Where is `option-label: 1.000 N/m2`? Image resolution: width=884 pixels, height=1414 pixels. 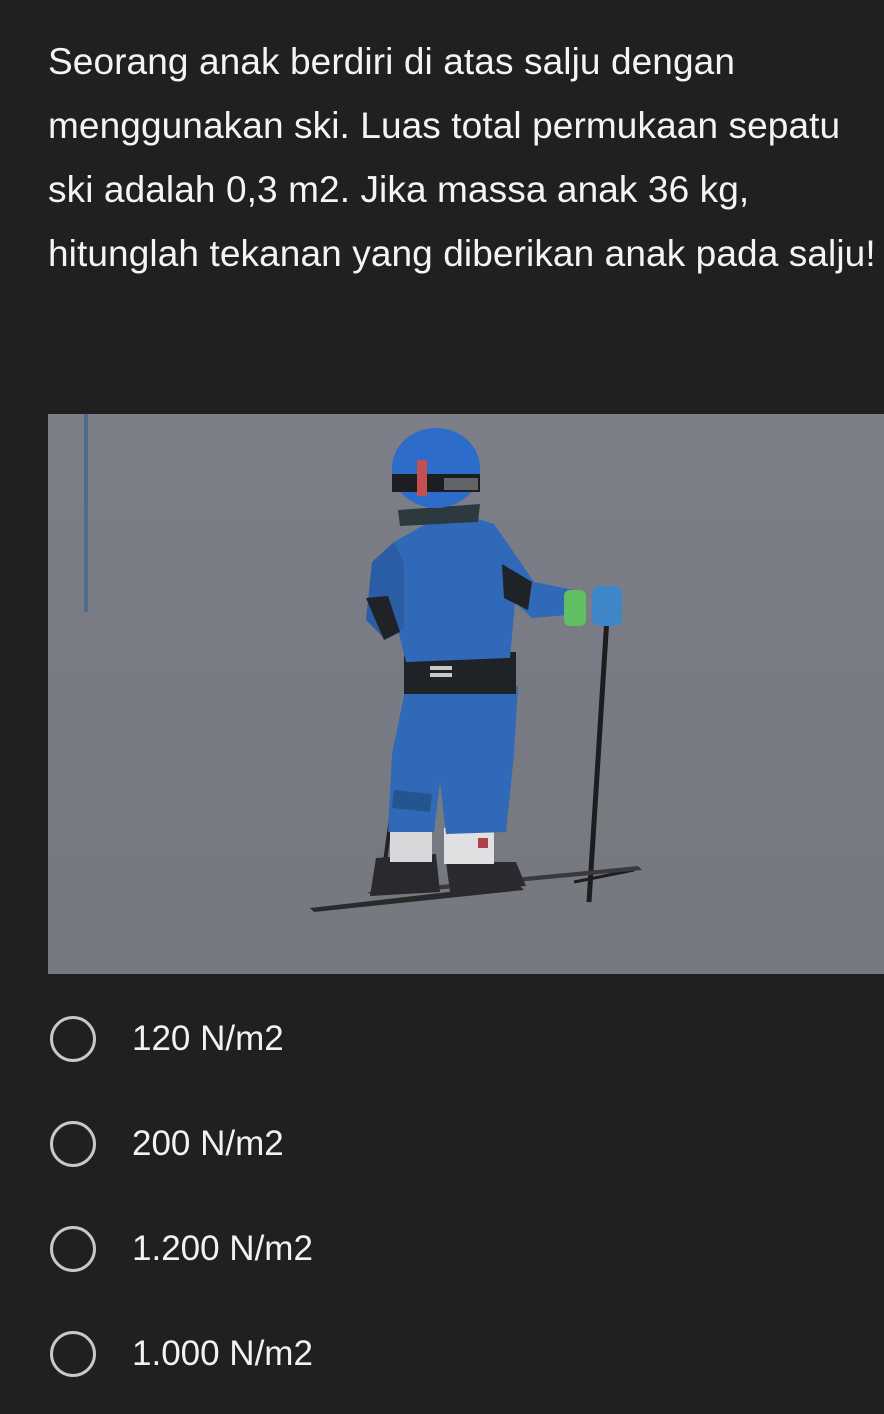 option-label: 1.000 N/m2 is located at coordinates (222, 1353).